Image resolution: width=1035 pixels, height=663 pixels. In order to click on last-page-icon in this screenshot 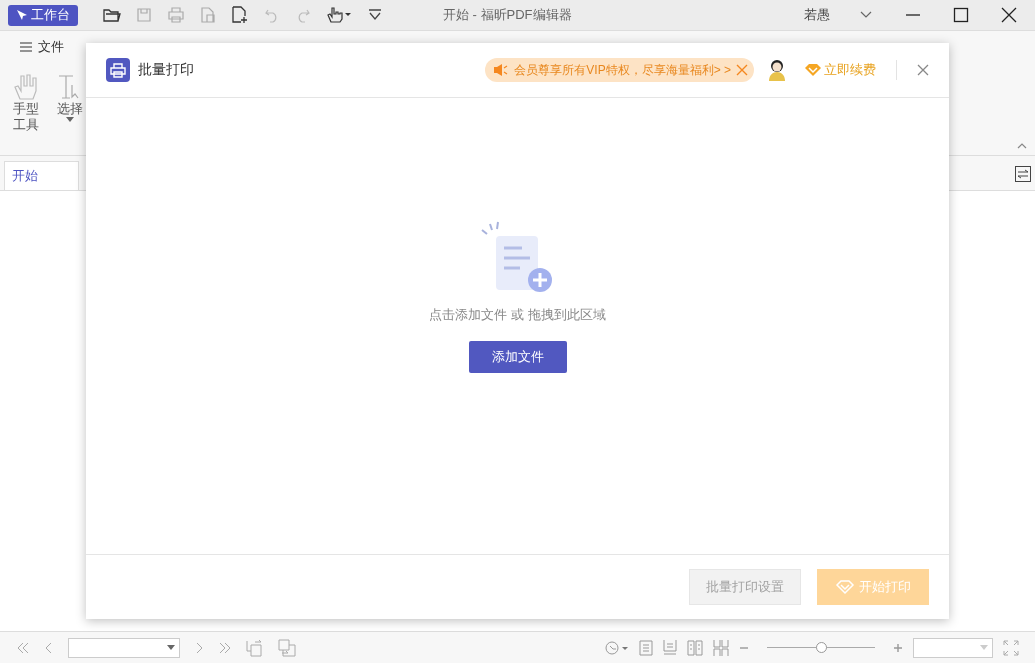, I will do `click(225, 647)`.